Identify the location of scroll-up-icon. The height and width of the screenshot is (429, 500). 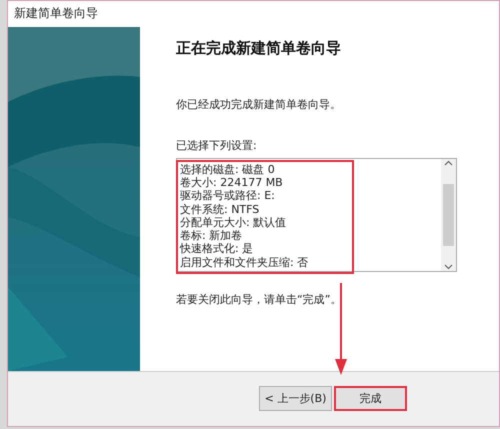
(448, 163).